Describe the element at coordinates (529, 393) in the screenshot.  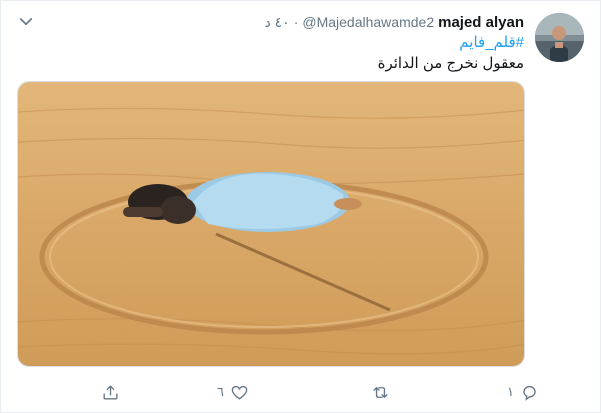
I see `reply-icon` at that location.